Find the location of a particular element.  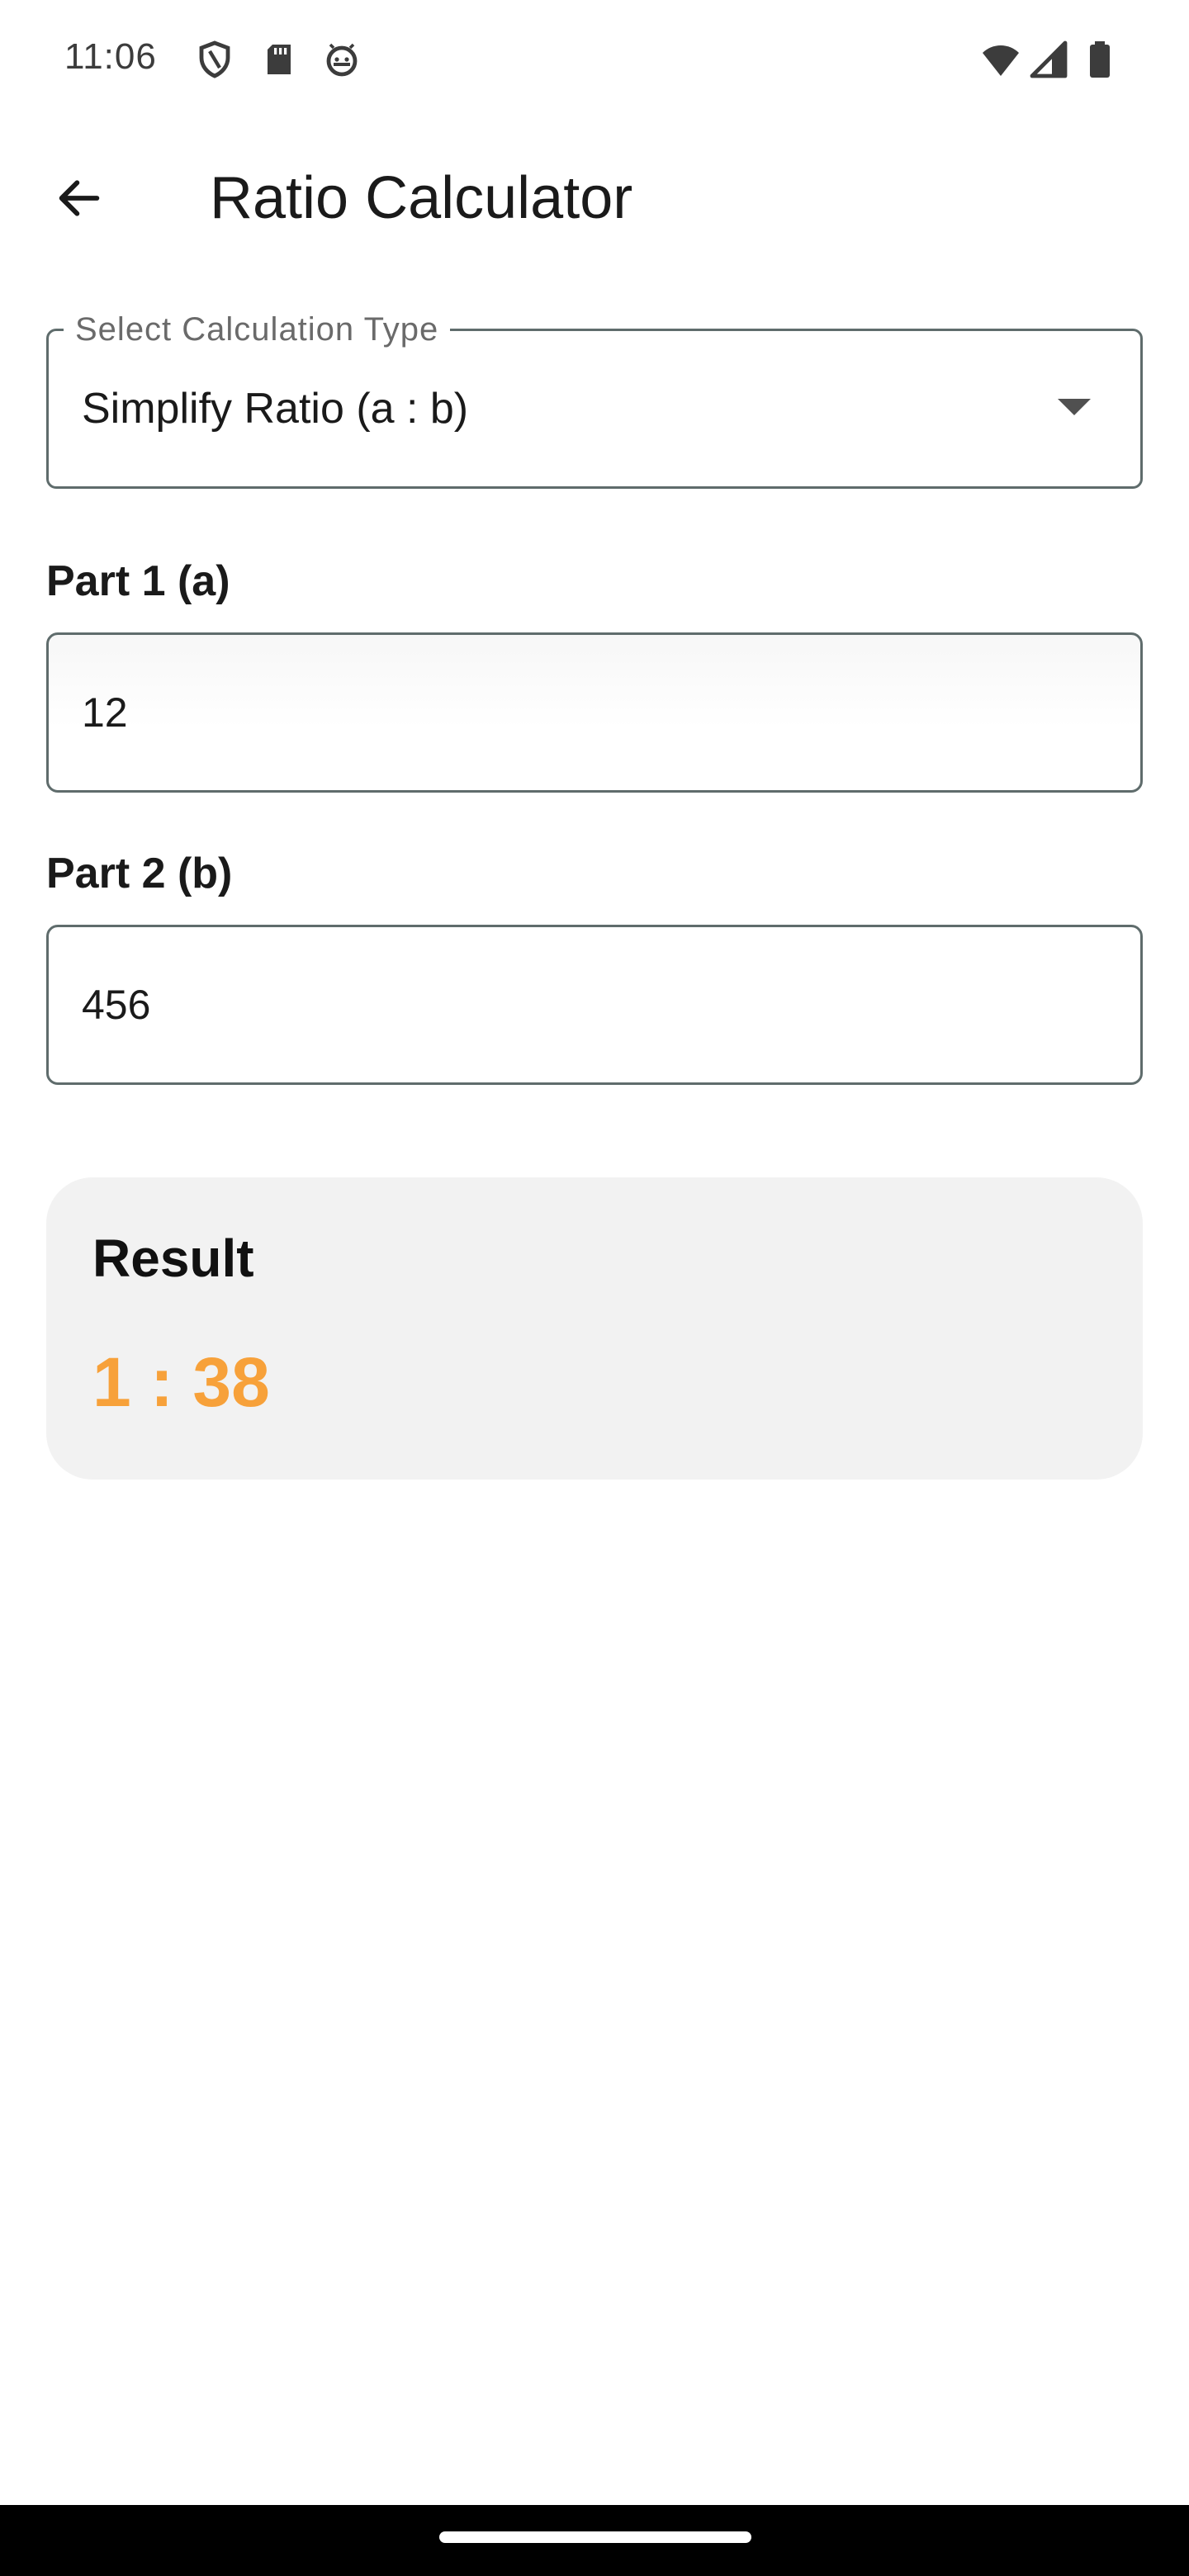

status-time: 11:06 is located at coordinates (110, 56).